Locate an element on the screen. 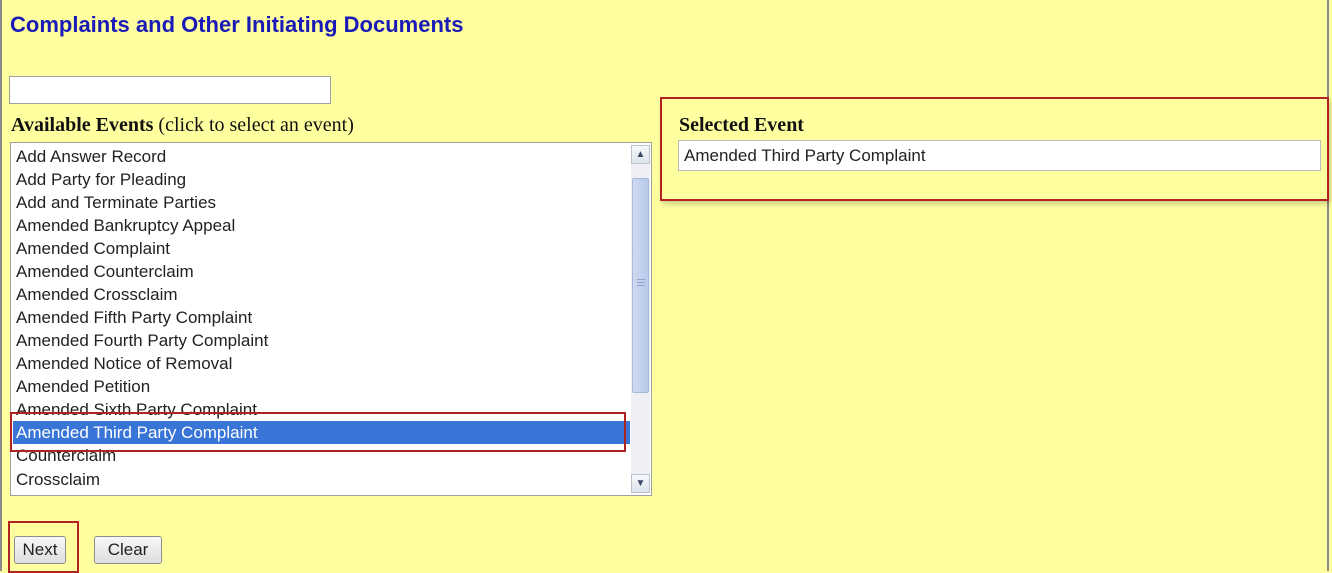 Image resolution: width=1332 pixels, height=573 pixels. list-item: Amended Crossclaim is located at coordinates (97, 294).